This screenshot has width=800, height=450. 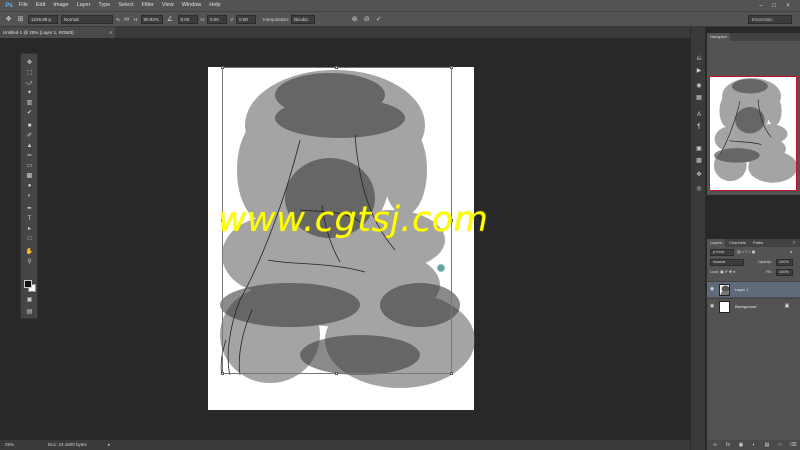 I want to click on navigator-tab-bar: Navigator, so click(x=753, y=37).